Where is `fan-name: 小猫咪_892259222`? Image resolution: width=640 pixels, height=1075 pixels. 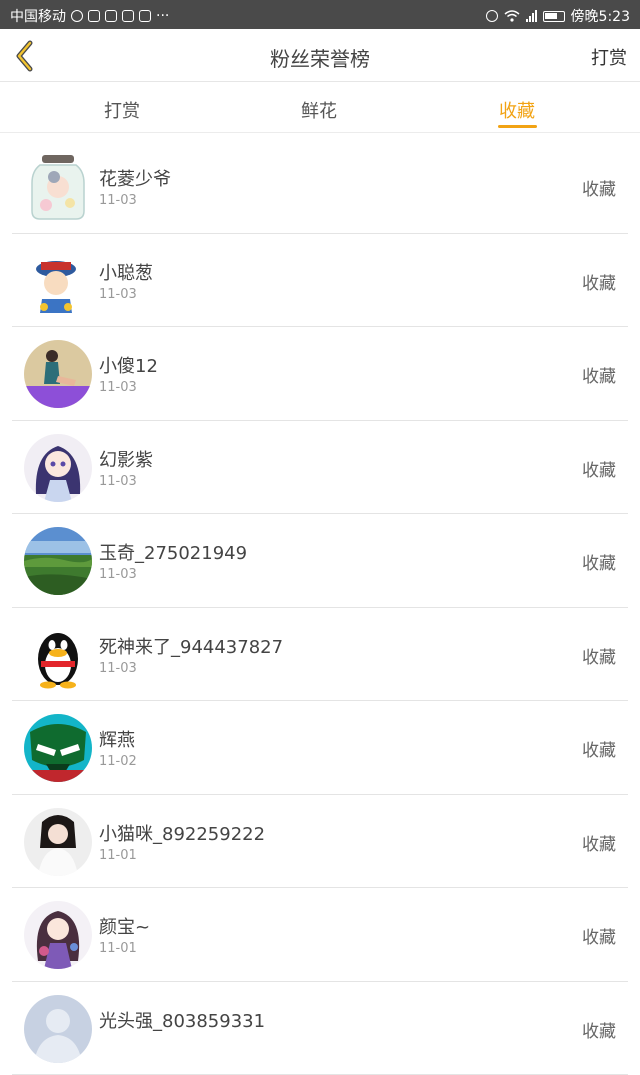 fan-name: 小猫咪_892259222 is located at coordinates (182, 833).